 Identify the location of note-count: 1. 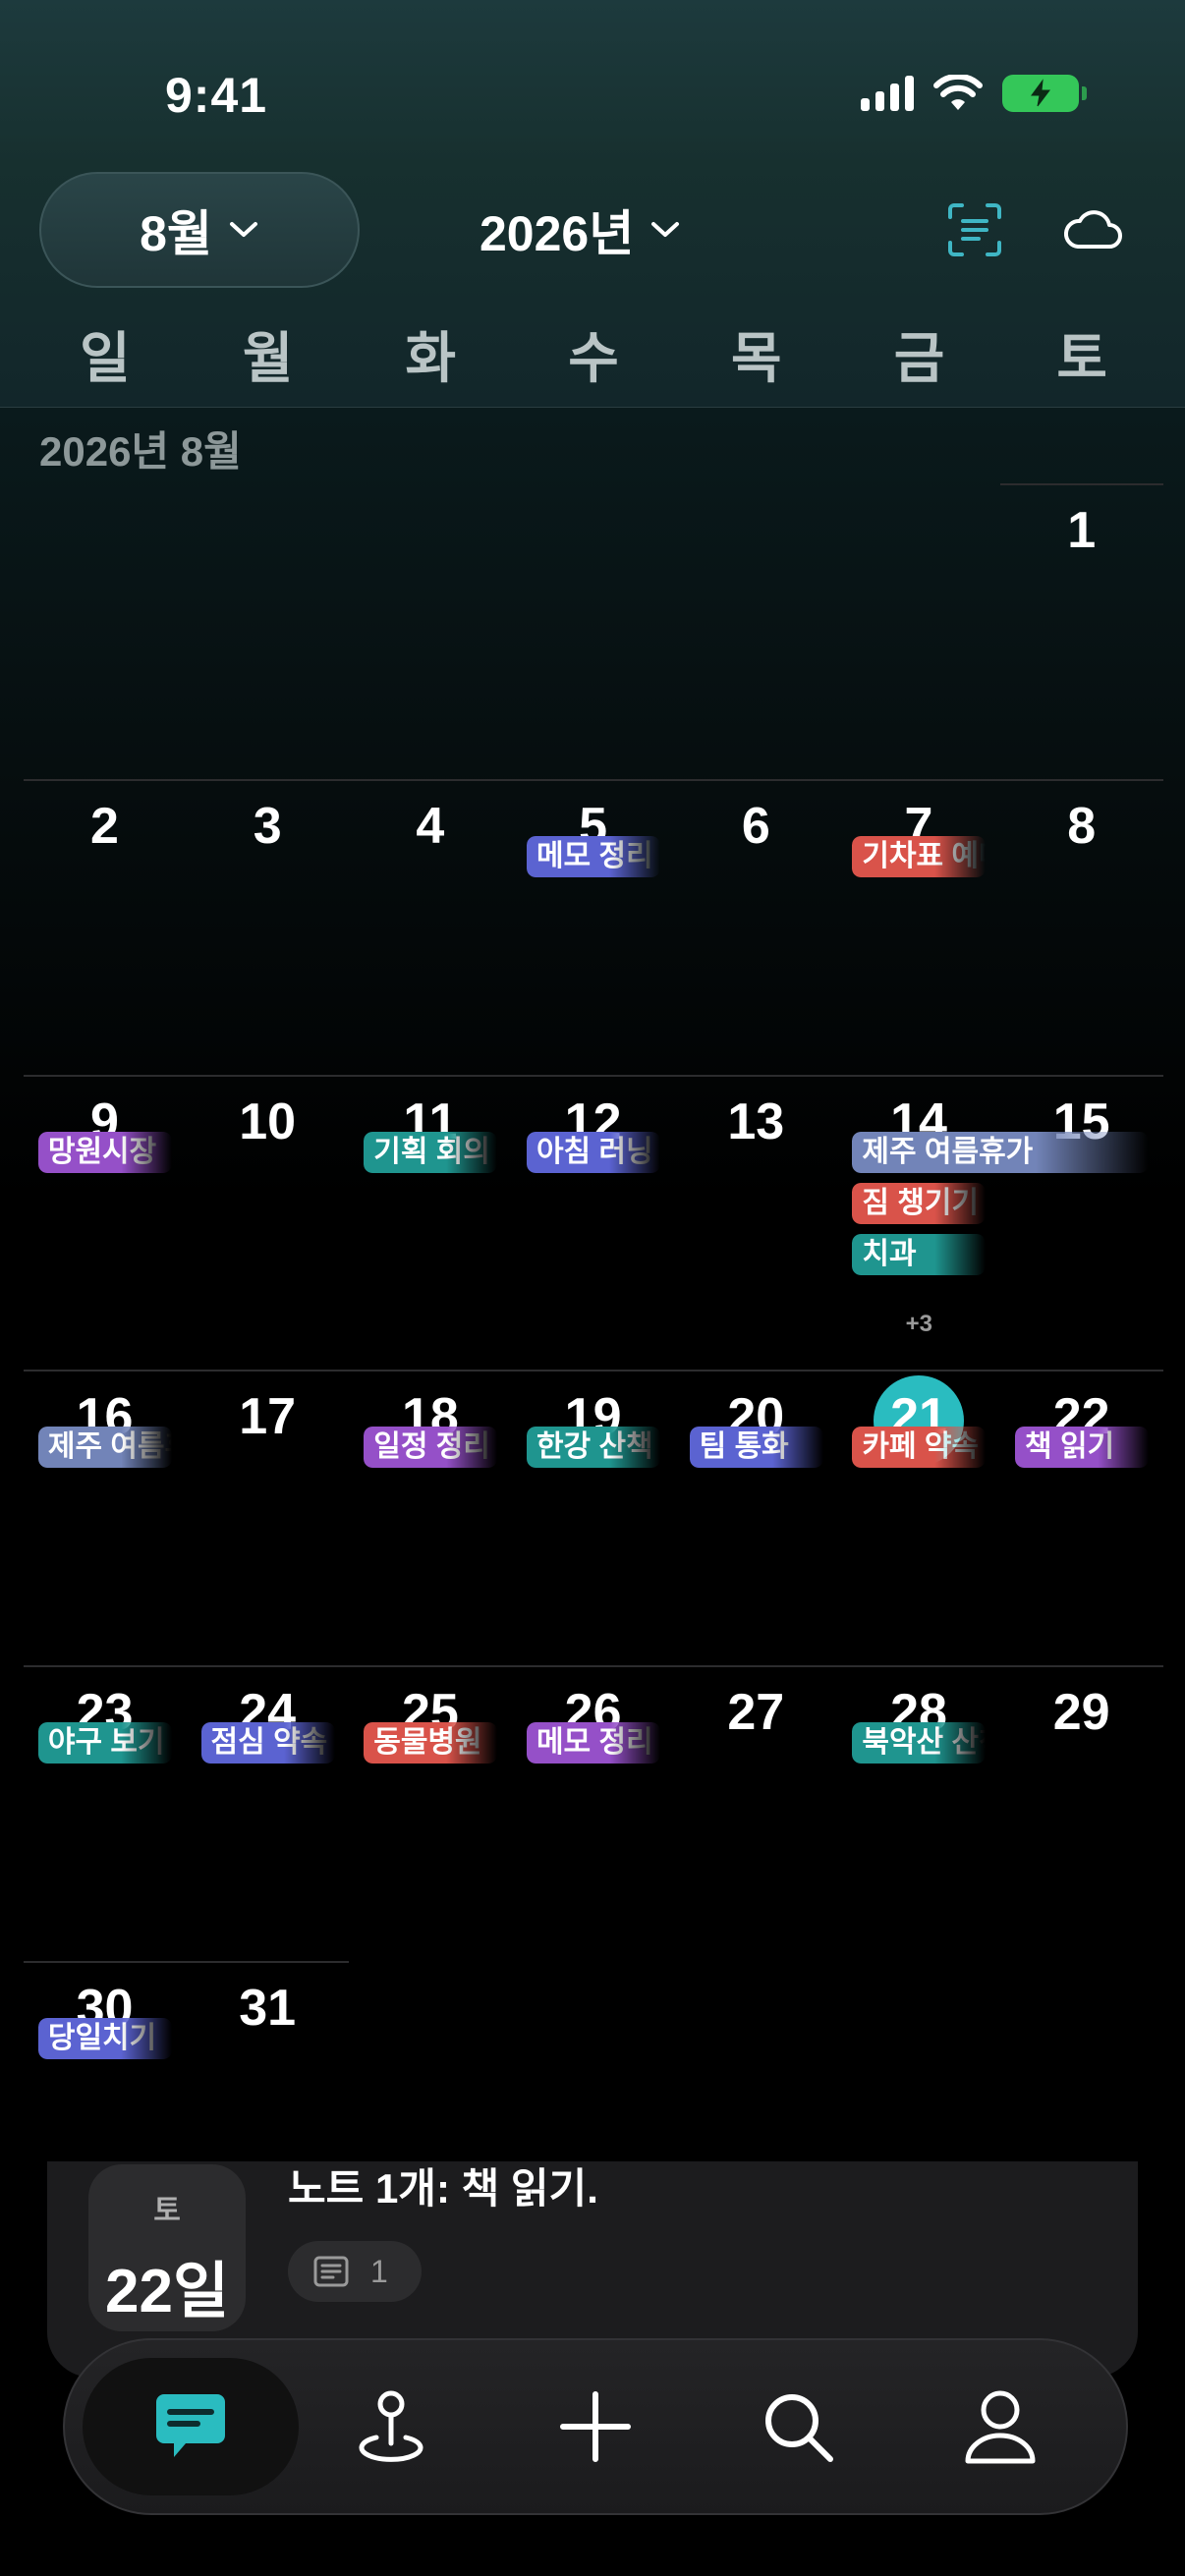
(379, 2271).